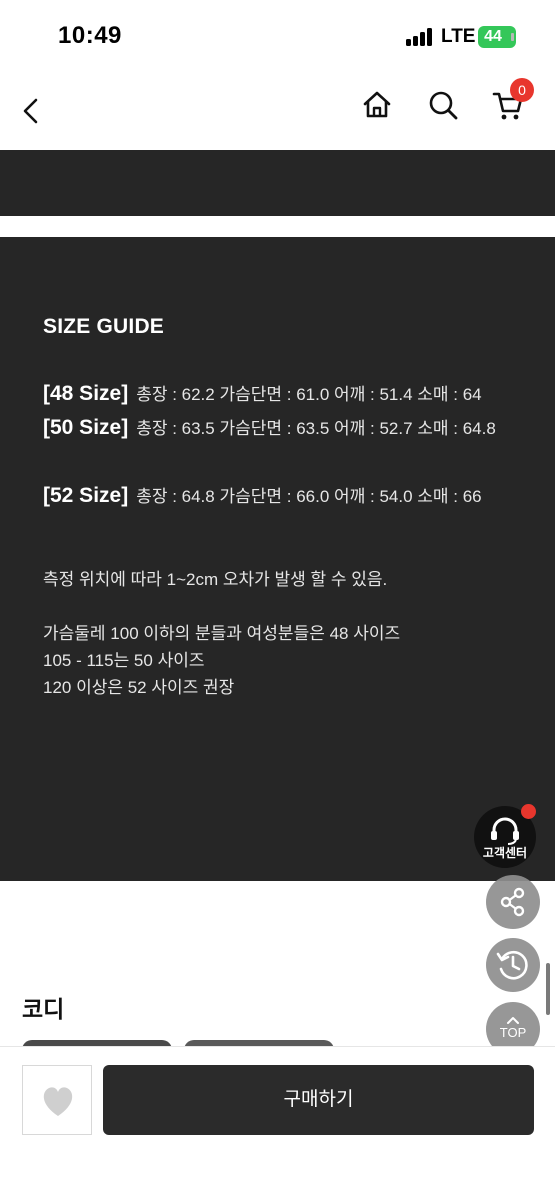  I want to click on cart-count-badge: 0, so click(522, 90).